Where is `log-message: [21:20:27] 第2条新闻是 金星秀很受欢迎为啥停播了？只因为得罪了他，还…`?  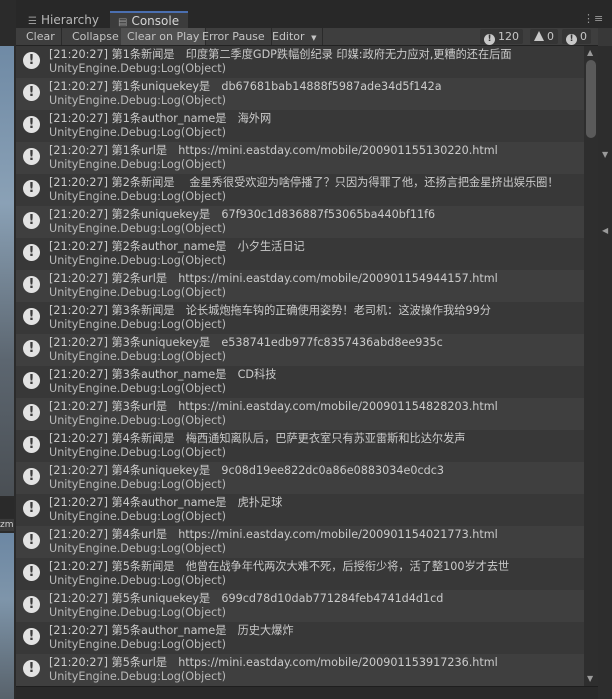 log-message: [21:20:27] 第2条新闻是 金星秀很受欢迎为啥停播了？只因为得罪了他，还… is located at coordinates (304, 182).